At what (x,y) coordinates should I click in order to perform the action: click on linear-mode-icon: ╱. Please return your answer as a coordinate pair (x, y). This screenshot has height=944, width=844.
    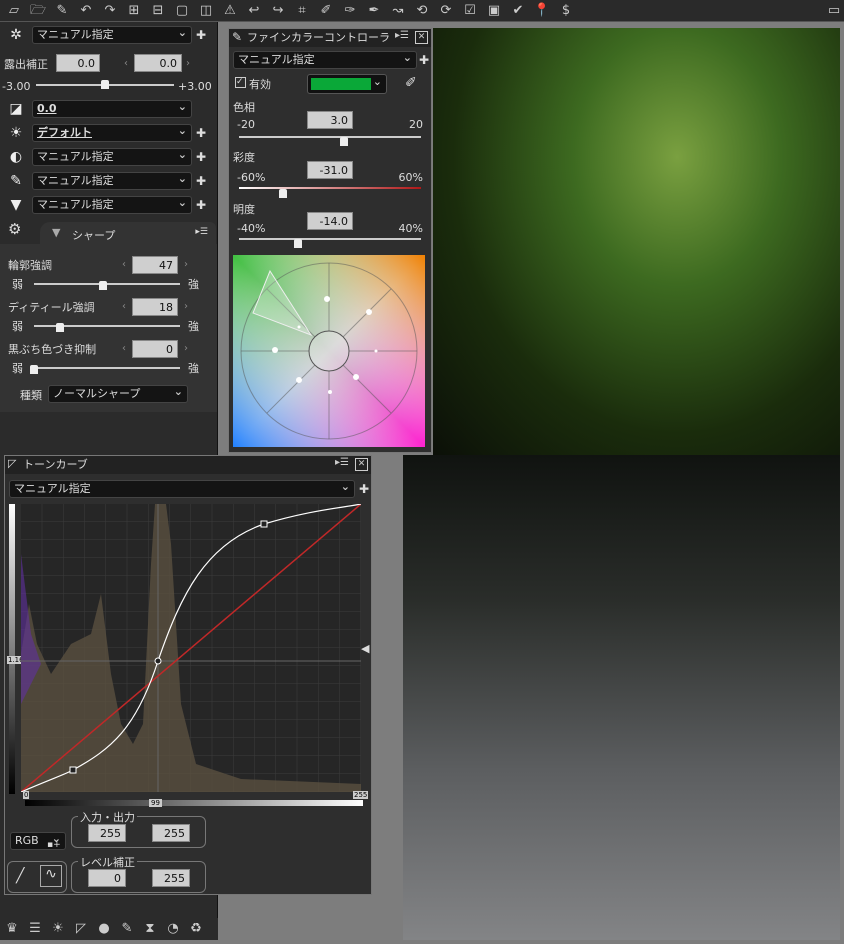
    Looking at the image, I should click on (20, 876).